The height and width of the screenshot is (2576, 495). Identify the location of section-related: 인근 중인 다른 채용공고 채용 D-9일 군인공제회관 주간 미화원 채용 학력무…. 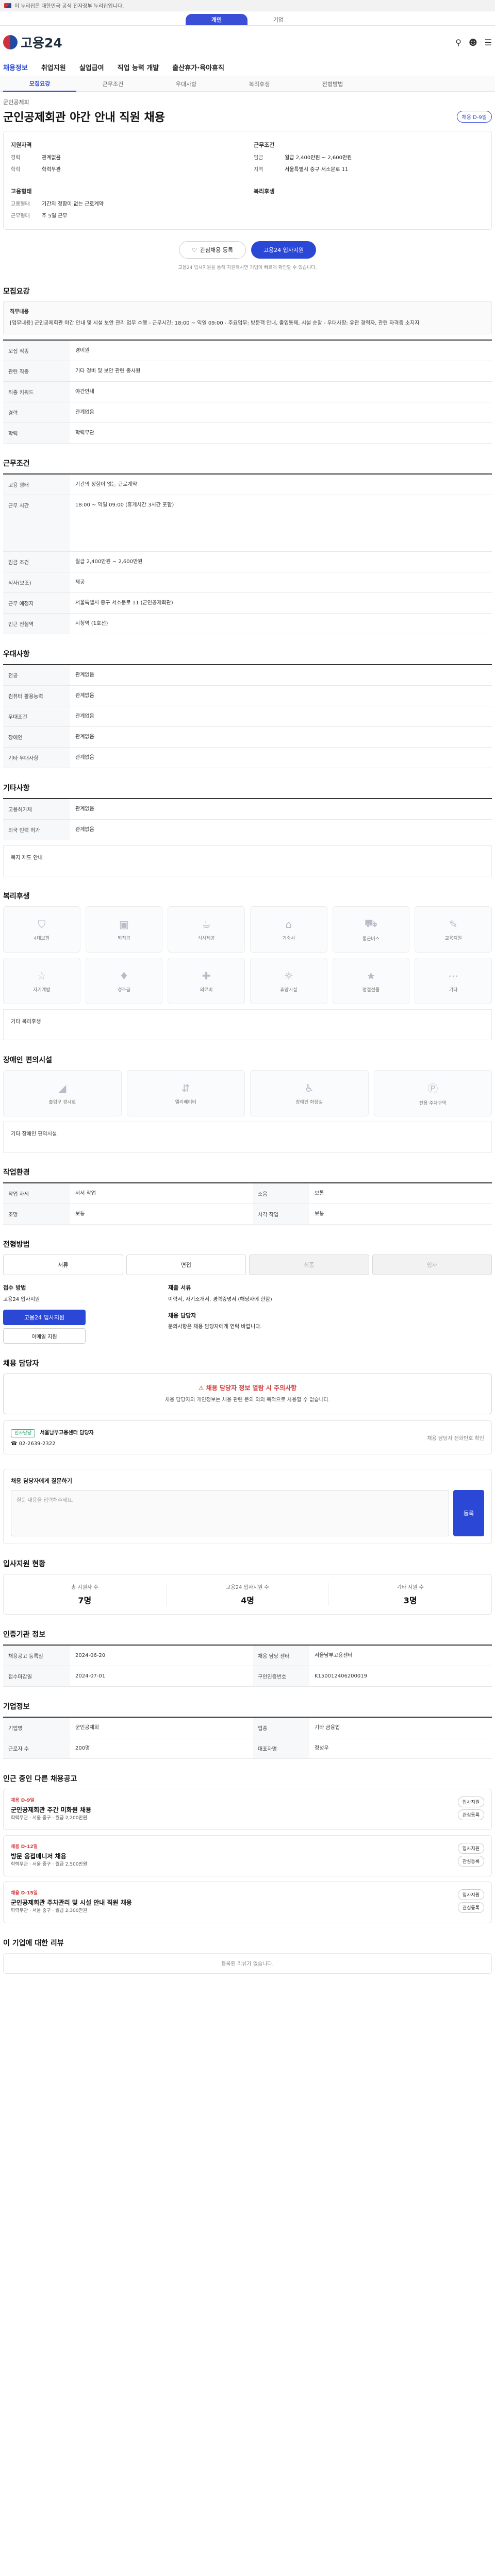
(247, 1848).